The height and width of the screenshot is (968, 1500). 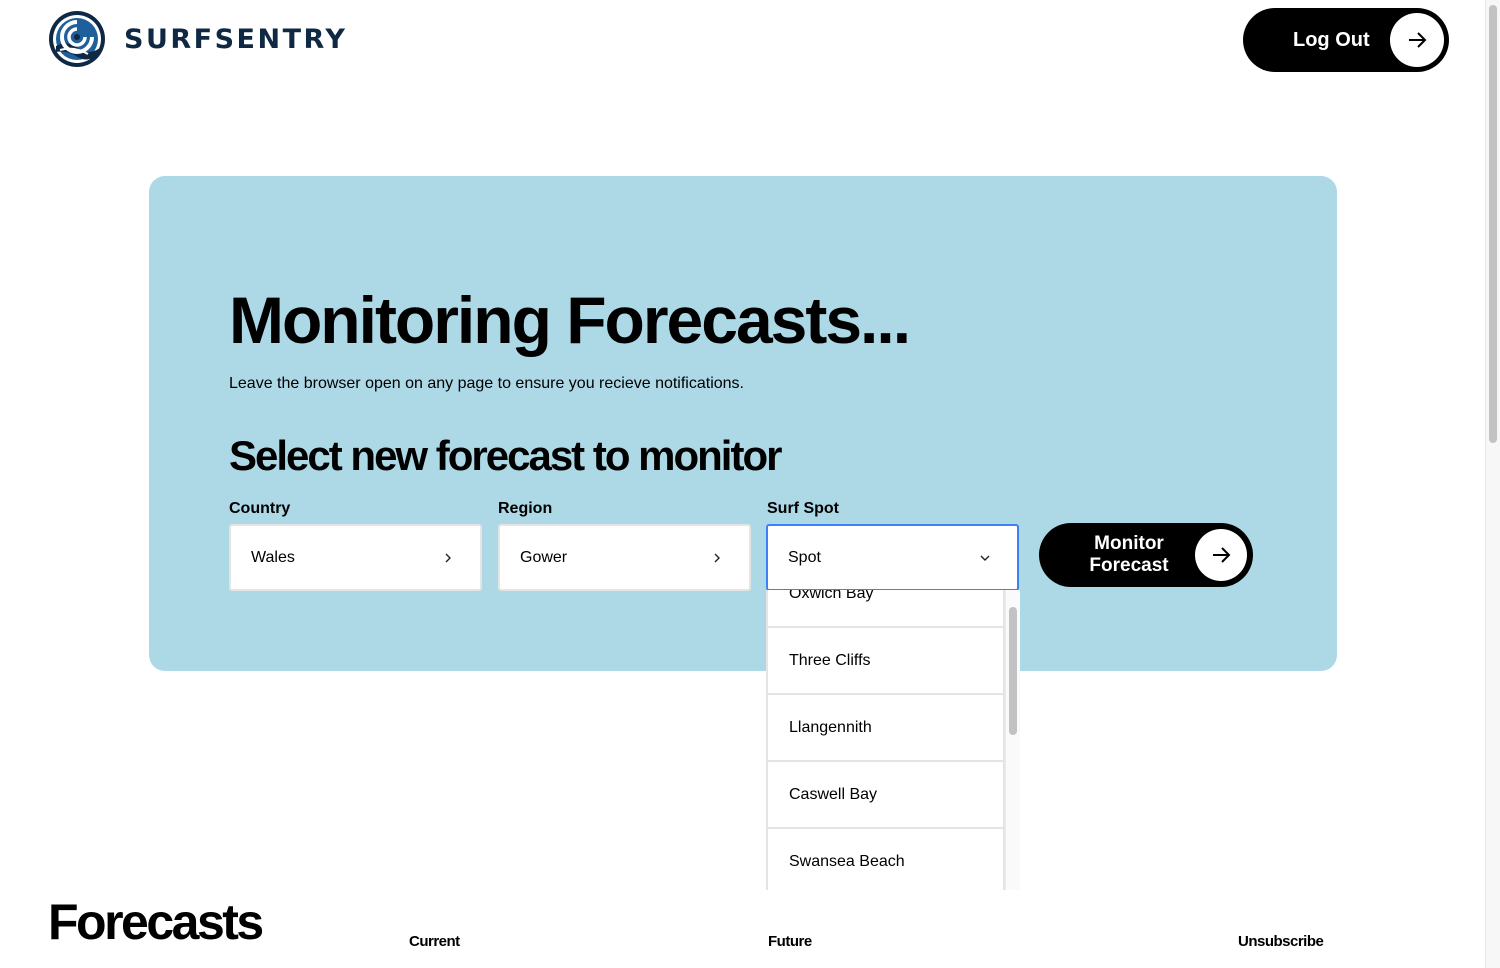 I want to click on region-select: Gower, so click(x=624, y=557).